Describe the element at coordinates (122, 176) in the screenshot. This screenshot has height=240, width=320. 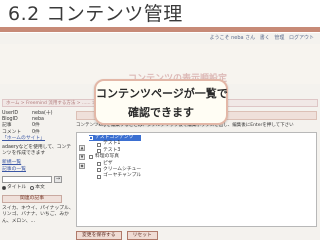
I see `tree-node-label: ゴーヤチャンプル` at that location.